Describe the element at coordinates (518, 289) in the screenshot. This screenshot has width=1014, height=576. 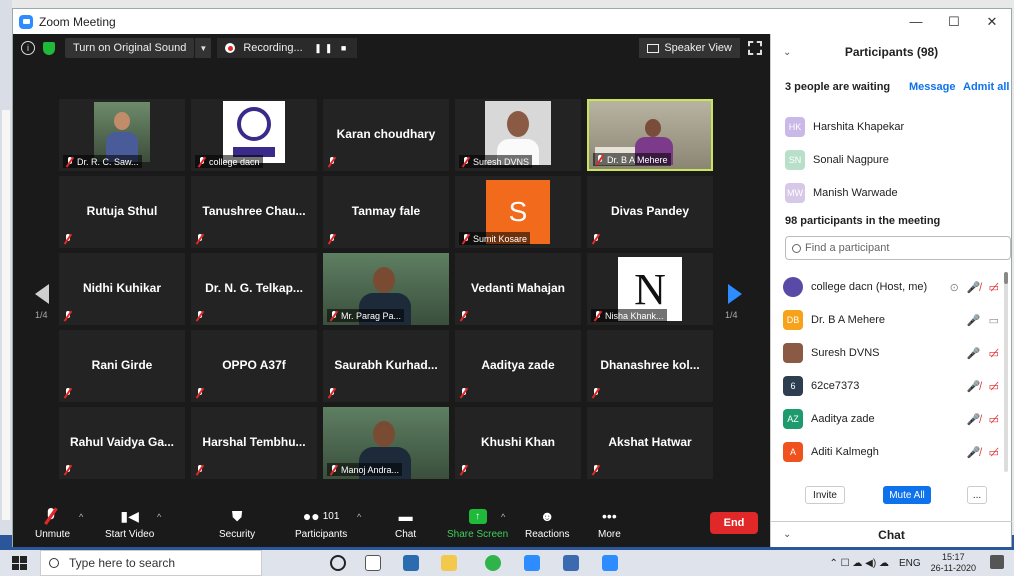
I see `video-tile: Vedanti Mahajan` at that location.